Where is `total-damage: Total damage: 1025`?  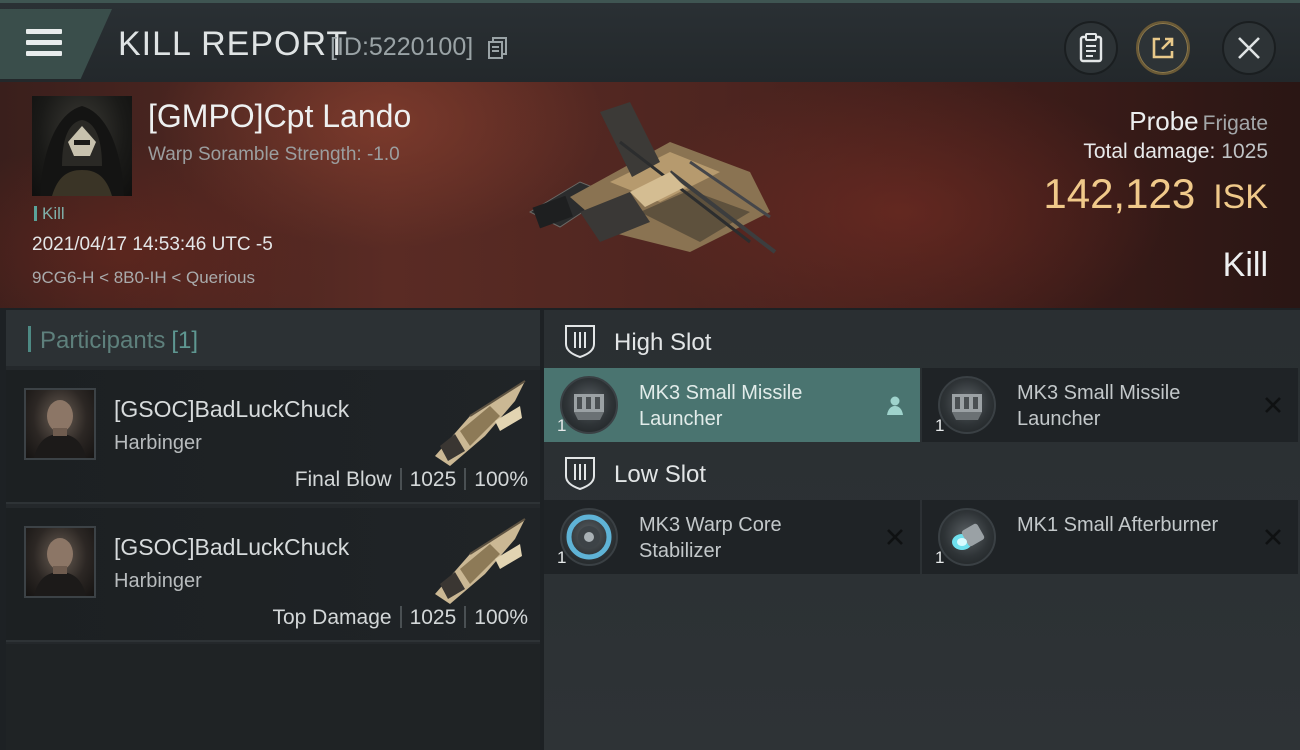 total-damage: Total damage: 1025 is located at coordinates (1175, 152).